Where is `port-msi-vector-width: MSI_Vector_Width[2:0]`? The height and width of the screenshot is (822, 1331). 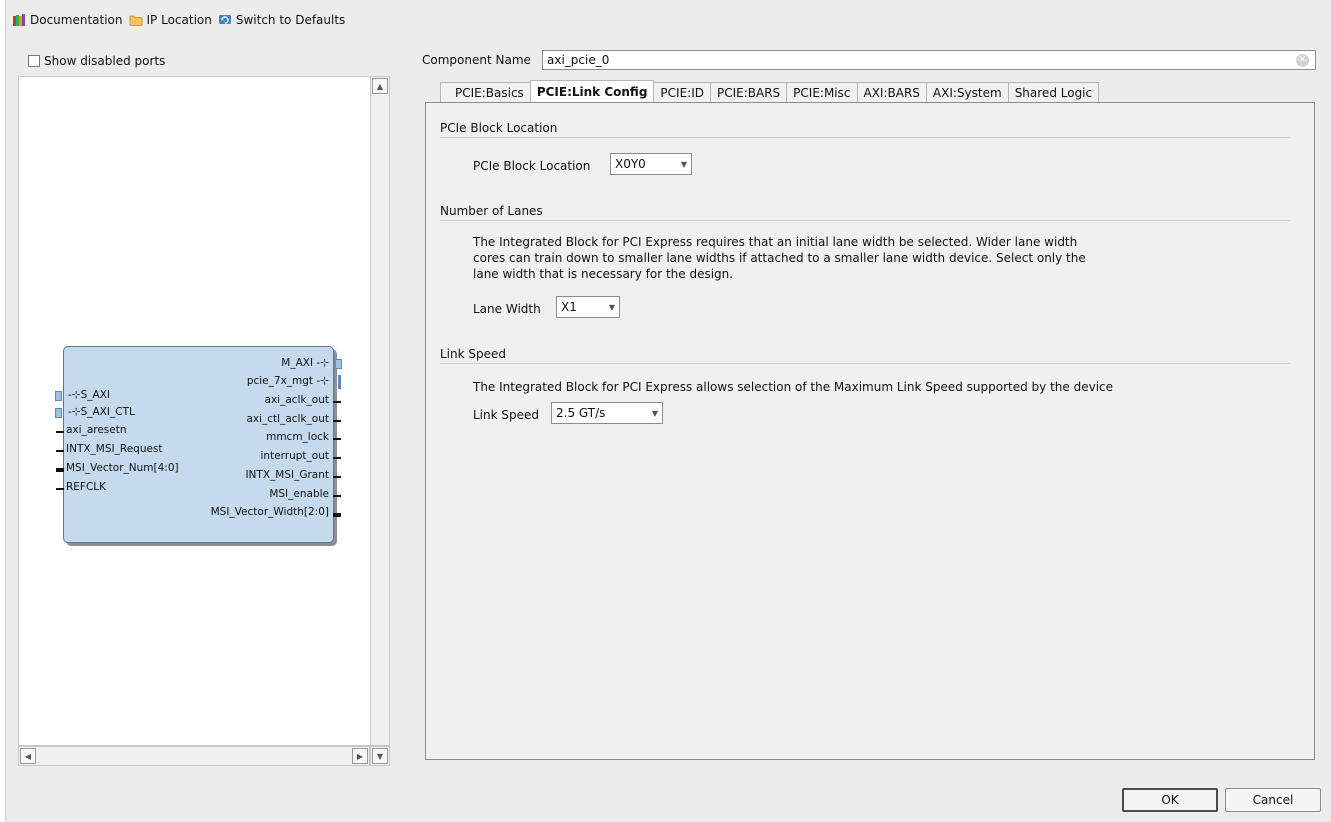 port-msi-vector-width: MSI_Vector_Width[2:0] is located at coordinates (269, 512).